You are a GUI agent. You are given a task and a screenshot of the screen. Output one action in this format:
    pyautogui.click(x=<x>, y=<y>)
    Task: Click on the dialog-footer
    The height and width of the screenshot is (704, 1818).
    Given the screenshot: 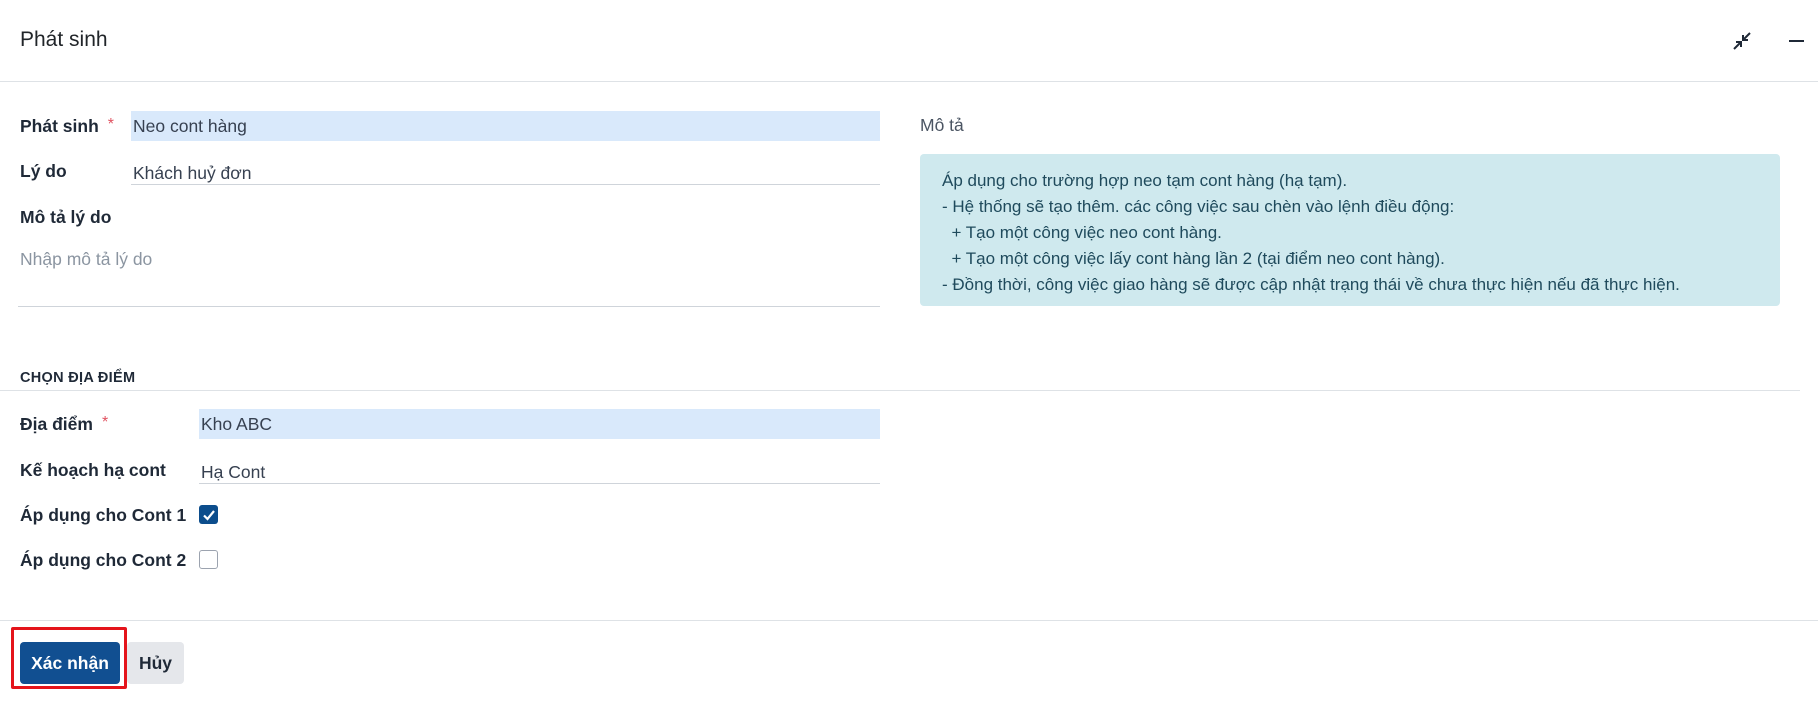 What is the action you would take?
    pyautogui.click(x=909, y=620)
    